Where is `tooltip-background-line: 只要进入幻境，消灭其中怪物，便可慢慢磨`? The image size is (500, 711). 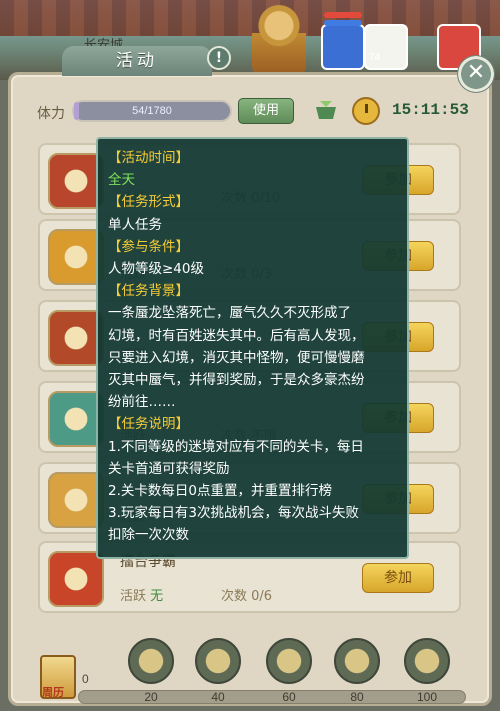 tooltip-background-line: 只要进入幻境，消灭其中怪物，便可慢慢磨 is located at coordinates (236, 357).